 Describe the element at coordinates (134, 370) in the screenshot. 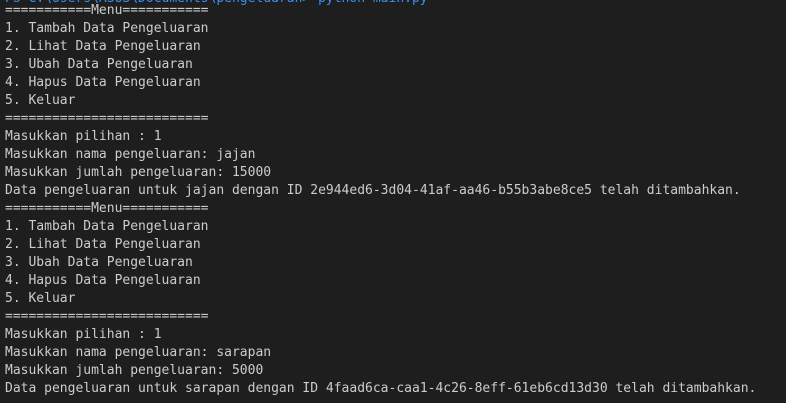

I see `amount-prompt: Masukkan jumlah pengeluaran: 5000` at that location.